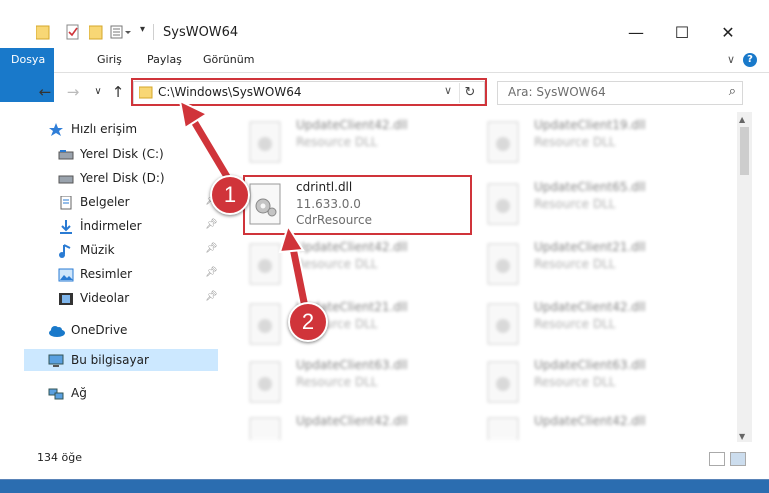 The width and height of the screenshot is (769, 493). What do you see at coordinates (384, 23) in the screenshot?
I see `title-bar: ▾ SysWOW64 — ☐ ✕` at bounding box center [384, 23].